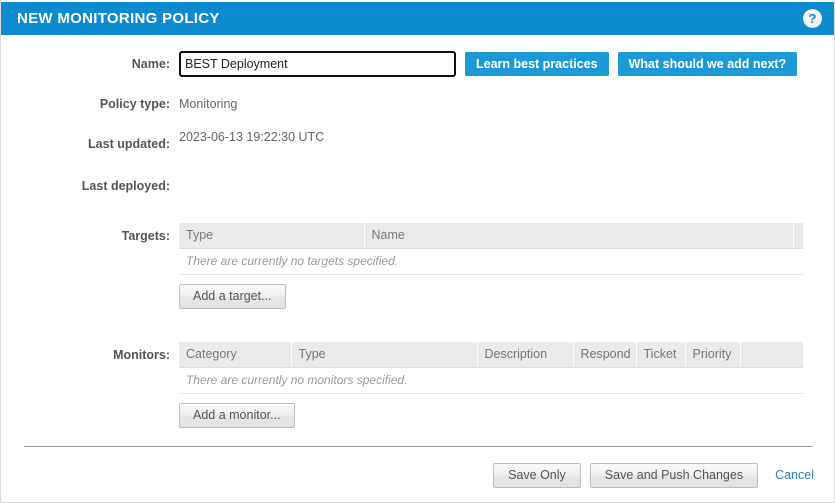 This screenshot has width=835, height=503. I want to click on dialog-footer: Save Only Save and Push Changes Cancel, so click(417, 475).